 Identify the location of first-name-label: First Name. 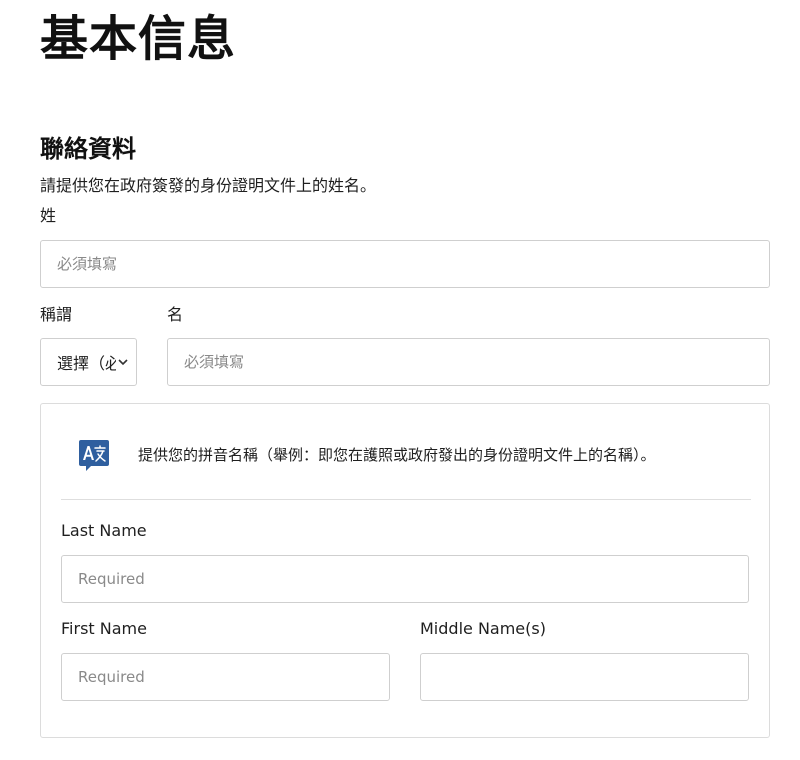
(104, 628).